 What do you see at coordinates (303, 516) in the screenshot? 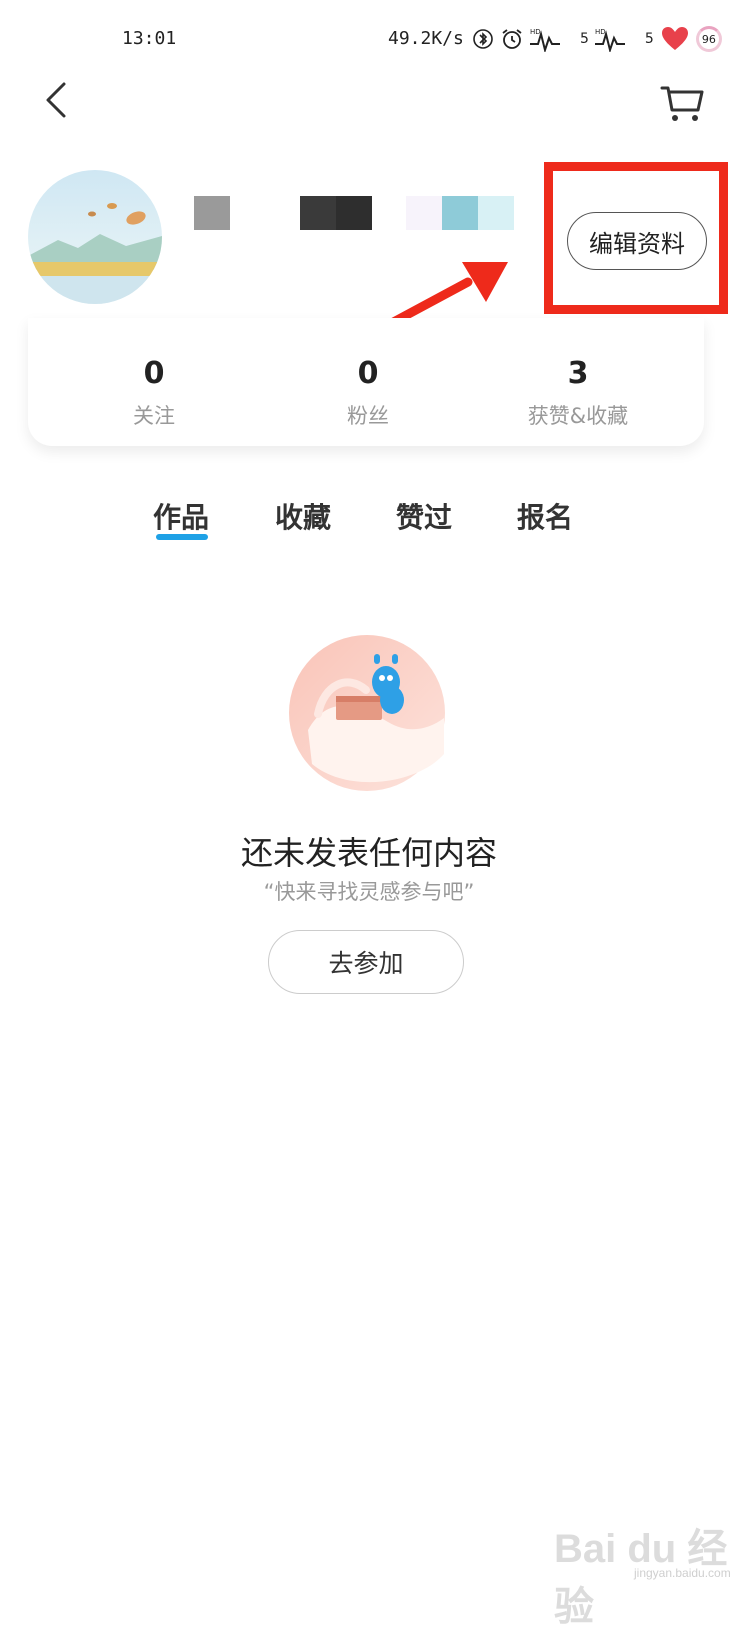
I see `tab-favorites: 收藏` at bounding box center [303, 516].